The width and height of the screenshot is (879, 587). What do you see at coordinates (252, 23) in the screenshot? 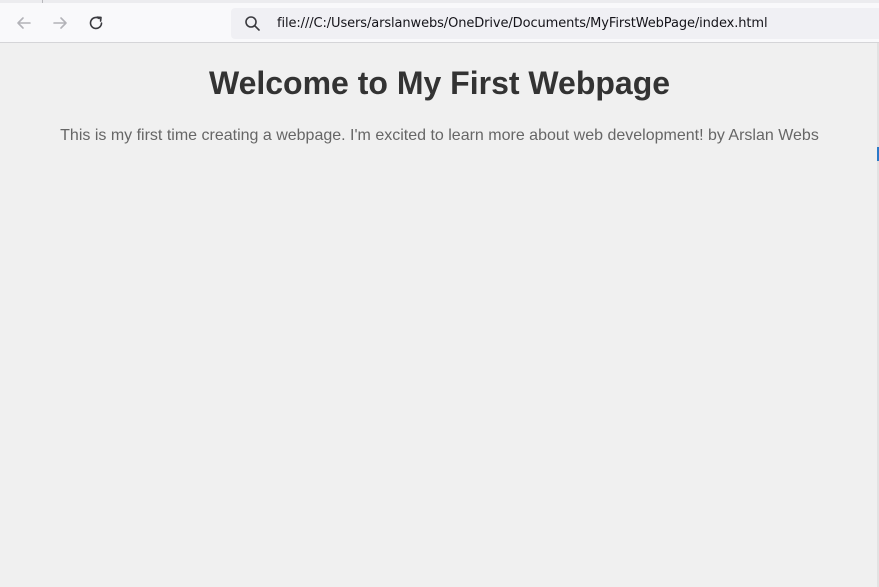
I see `search-icon` at bounding box center [252, 23].